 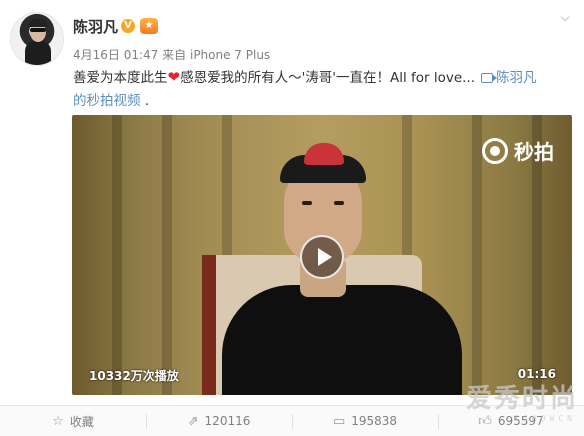 What do you see at coordinates (107, 101) in the screenshot?
I see `video-link-line2: 的秒拍视频` at bounding box center [107, 101].